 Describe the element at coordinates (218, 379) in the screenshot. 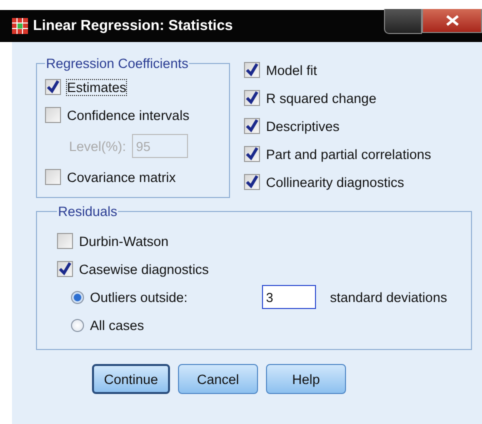

I see `dialog-button: Cancel` at that location.